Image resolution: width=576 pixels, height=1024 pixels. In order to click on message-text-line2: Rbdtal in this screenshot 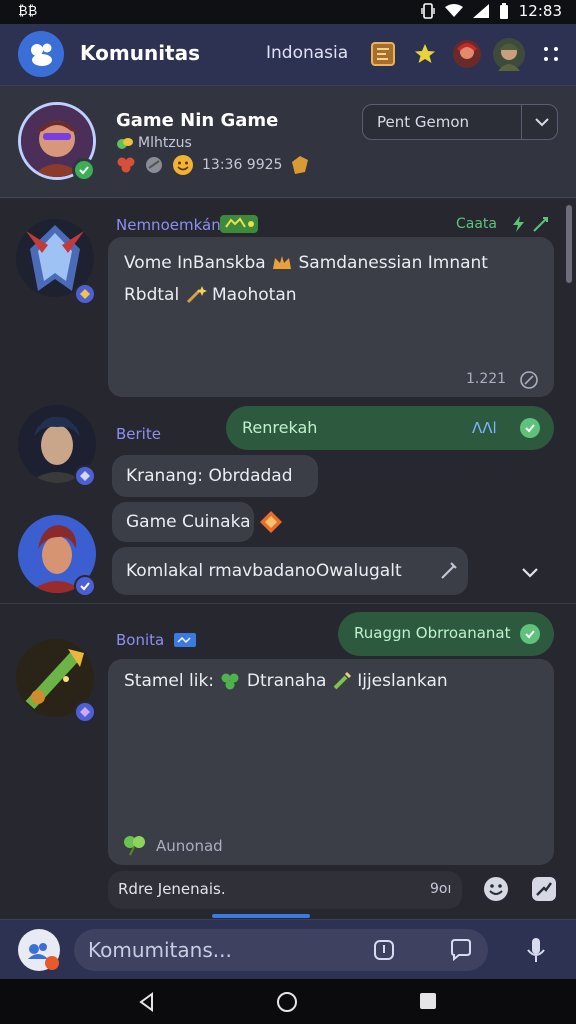, I will do `click(152, 295)`.